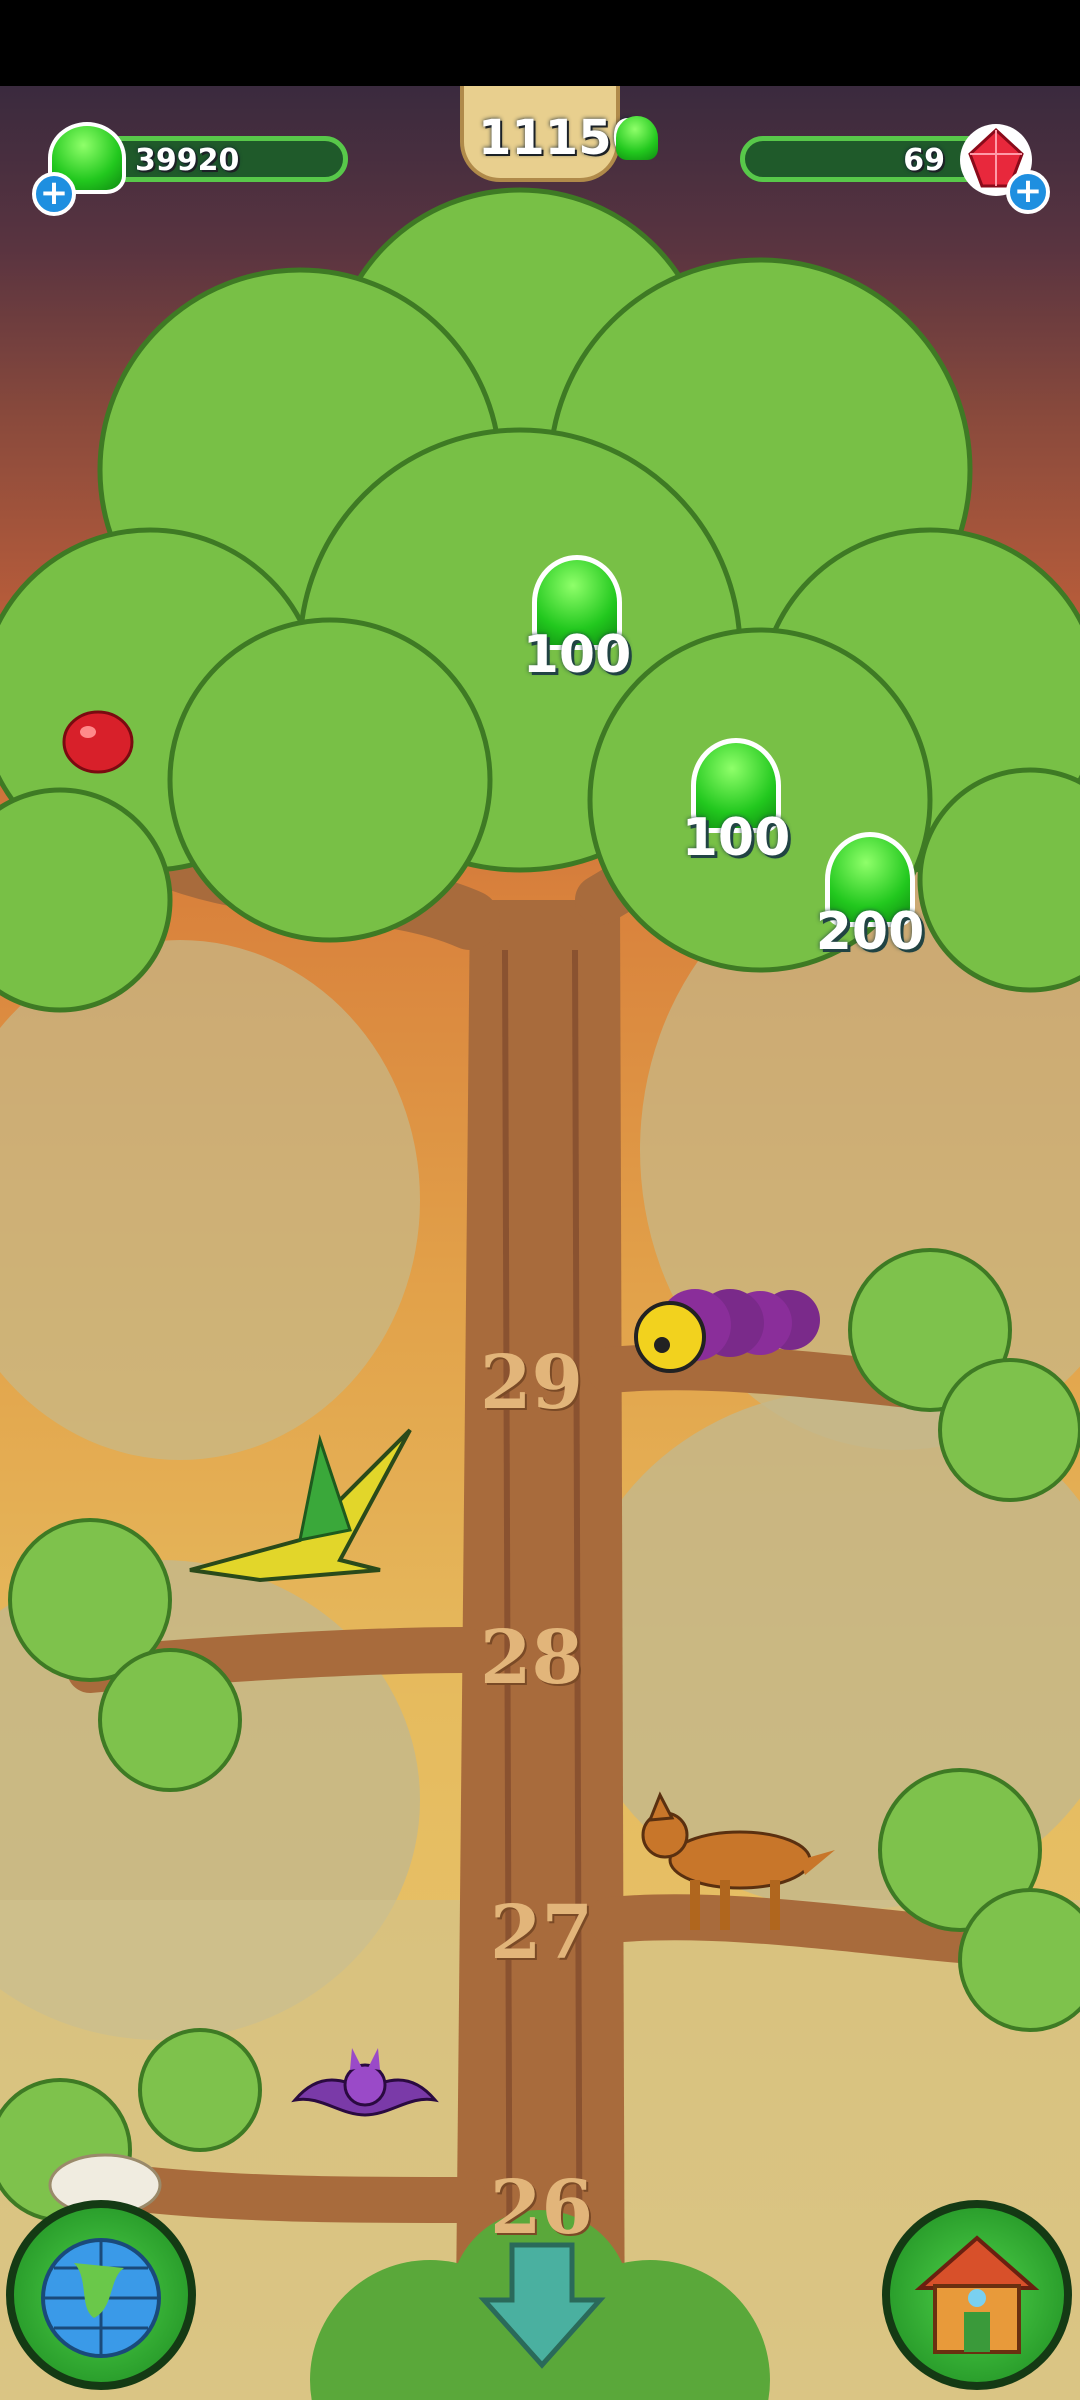  What do you see at coordinates (541, 2208) in the screenshot?
I see `level-number: 26` at bounding box center [541, 2208].